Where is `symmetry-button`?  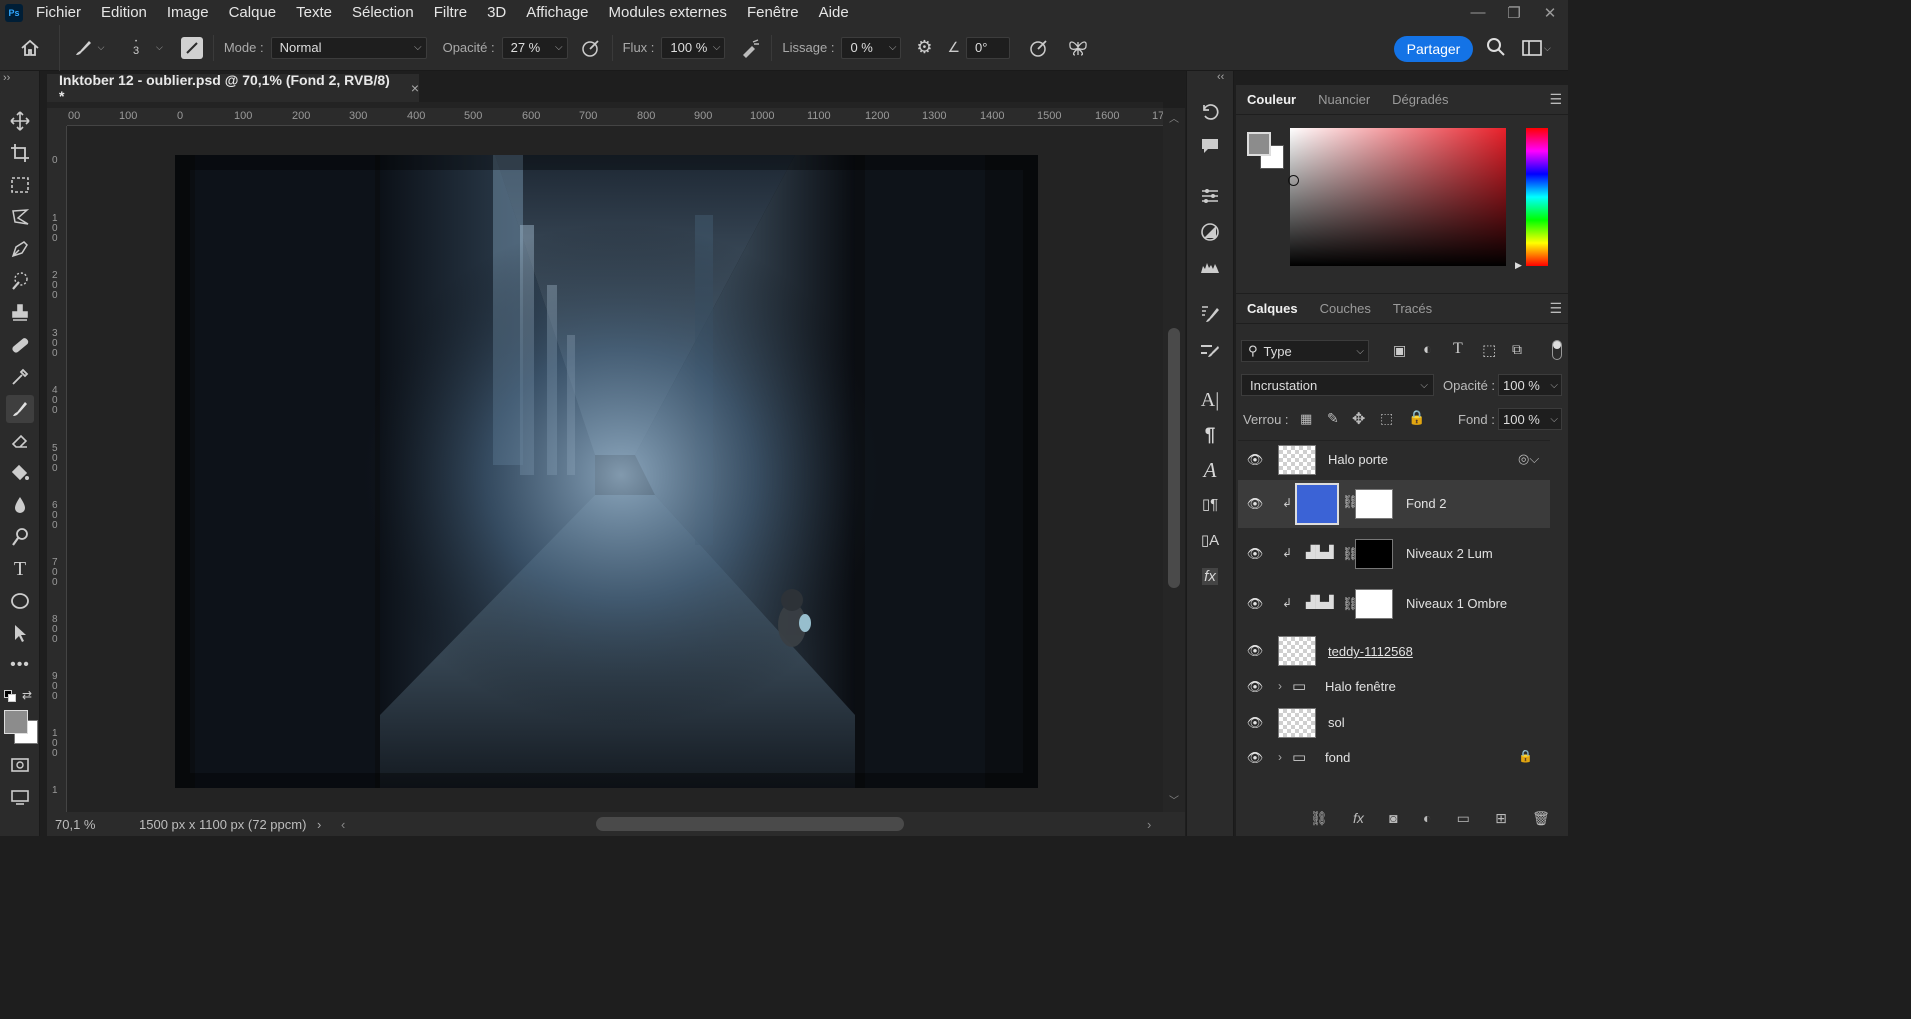 symmetry-button is located at coordinates (1078, 48).